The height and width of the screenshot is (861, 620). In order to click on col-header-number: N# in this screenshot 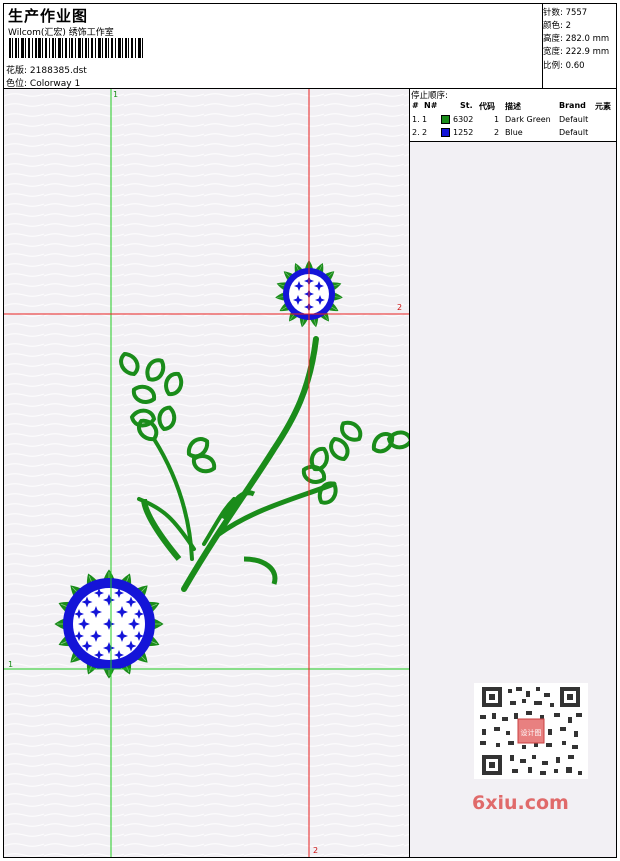, I will do `click(431, 105)`.